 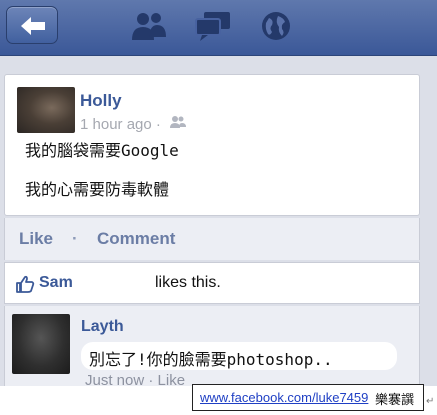 I want to click on watermark-tag: 樂褰譔, so click(x=395, y=399).